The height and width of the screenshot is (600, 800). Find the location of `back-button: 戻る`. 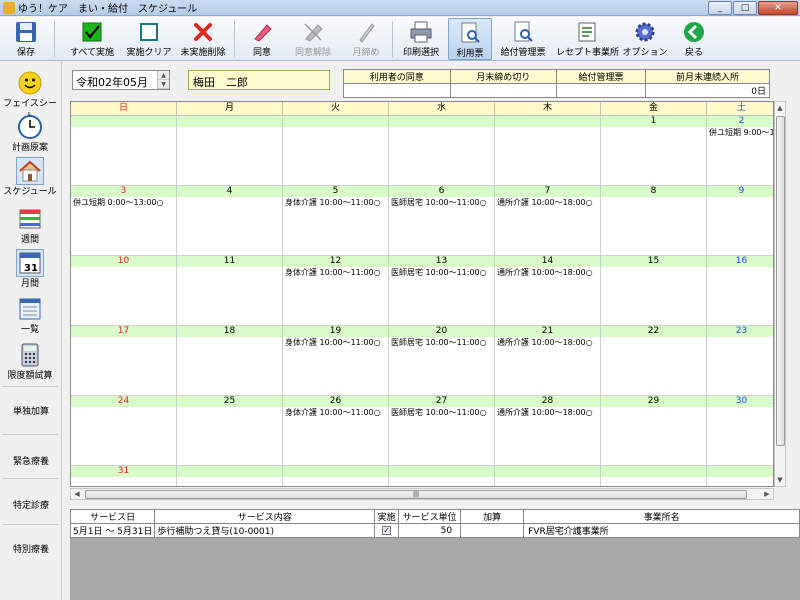

back-button: 戻る is located at coordinates (694, 39).